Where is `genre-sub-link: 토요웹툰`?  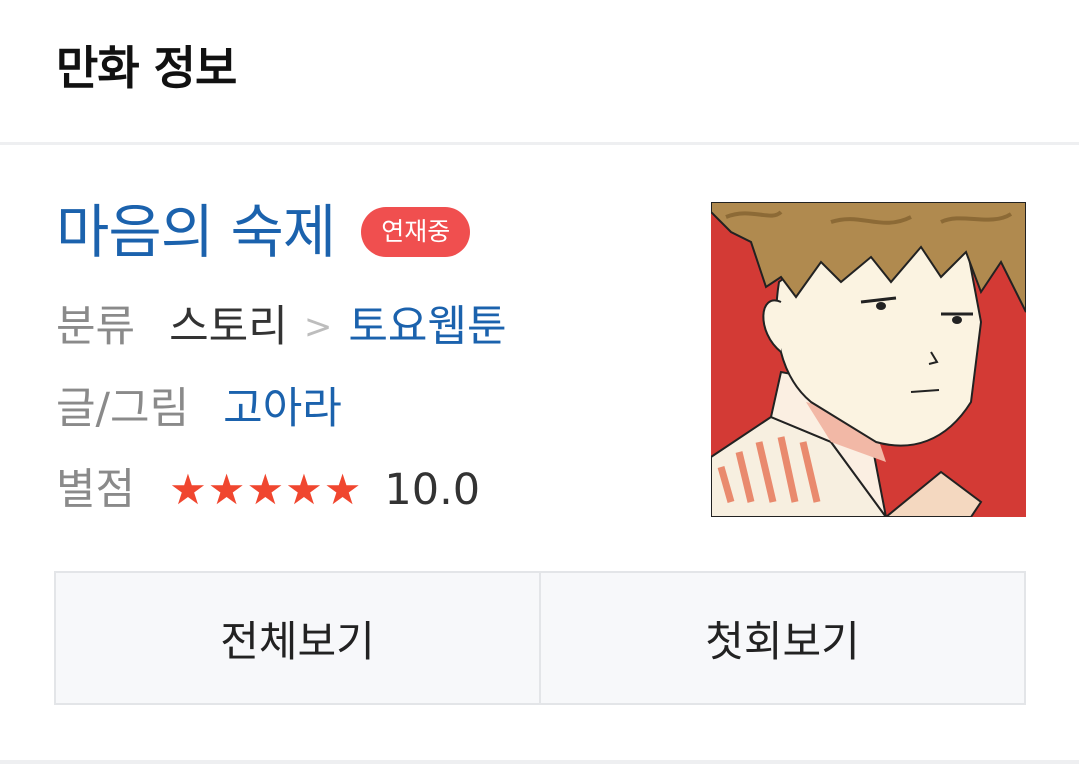
genre-sub-link: 토요웹툰 is located at coordinates (427, 327).